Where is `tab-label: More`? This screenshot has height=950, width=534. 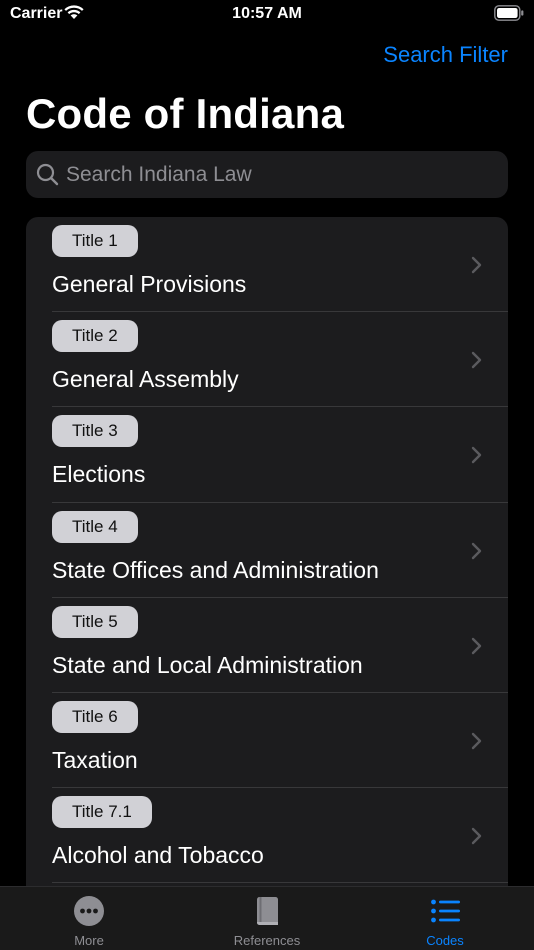 tab-label: More is located at coordinates (89, 940).